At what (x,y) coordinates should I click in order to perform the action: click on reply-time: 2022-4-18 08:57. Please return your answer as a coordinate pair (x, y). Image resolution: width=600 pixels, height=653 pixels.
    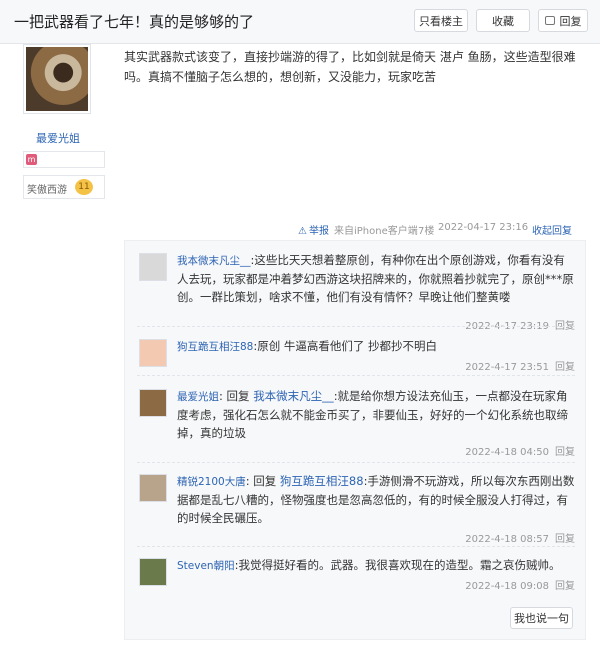
    Looking at the image, I should click on (507, 539).